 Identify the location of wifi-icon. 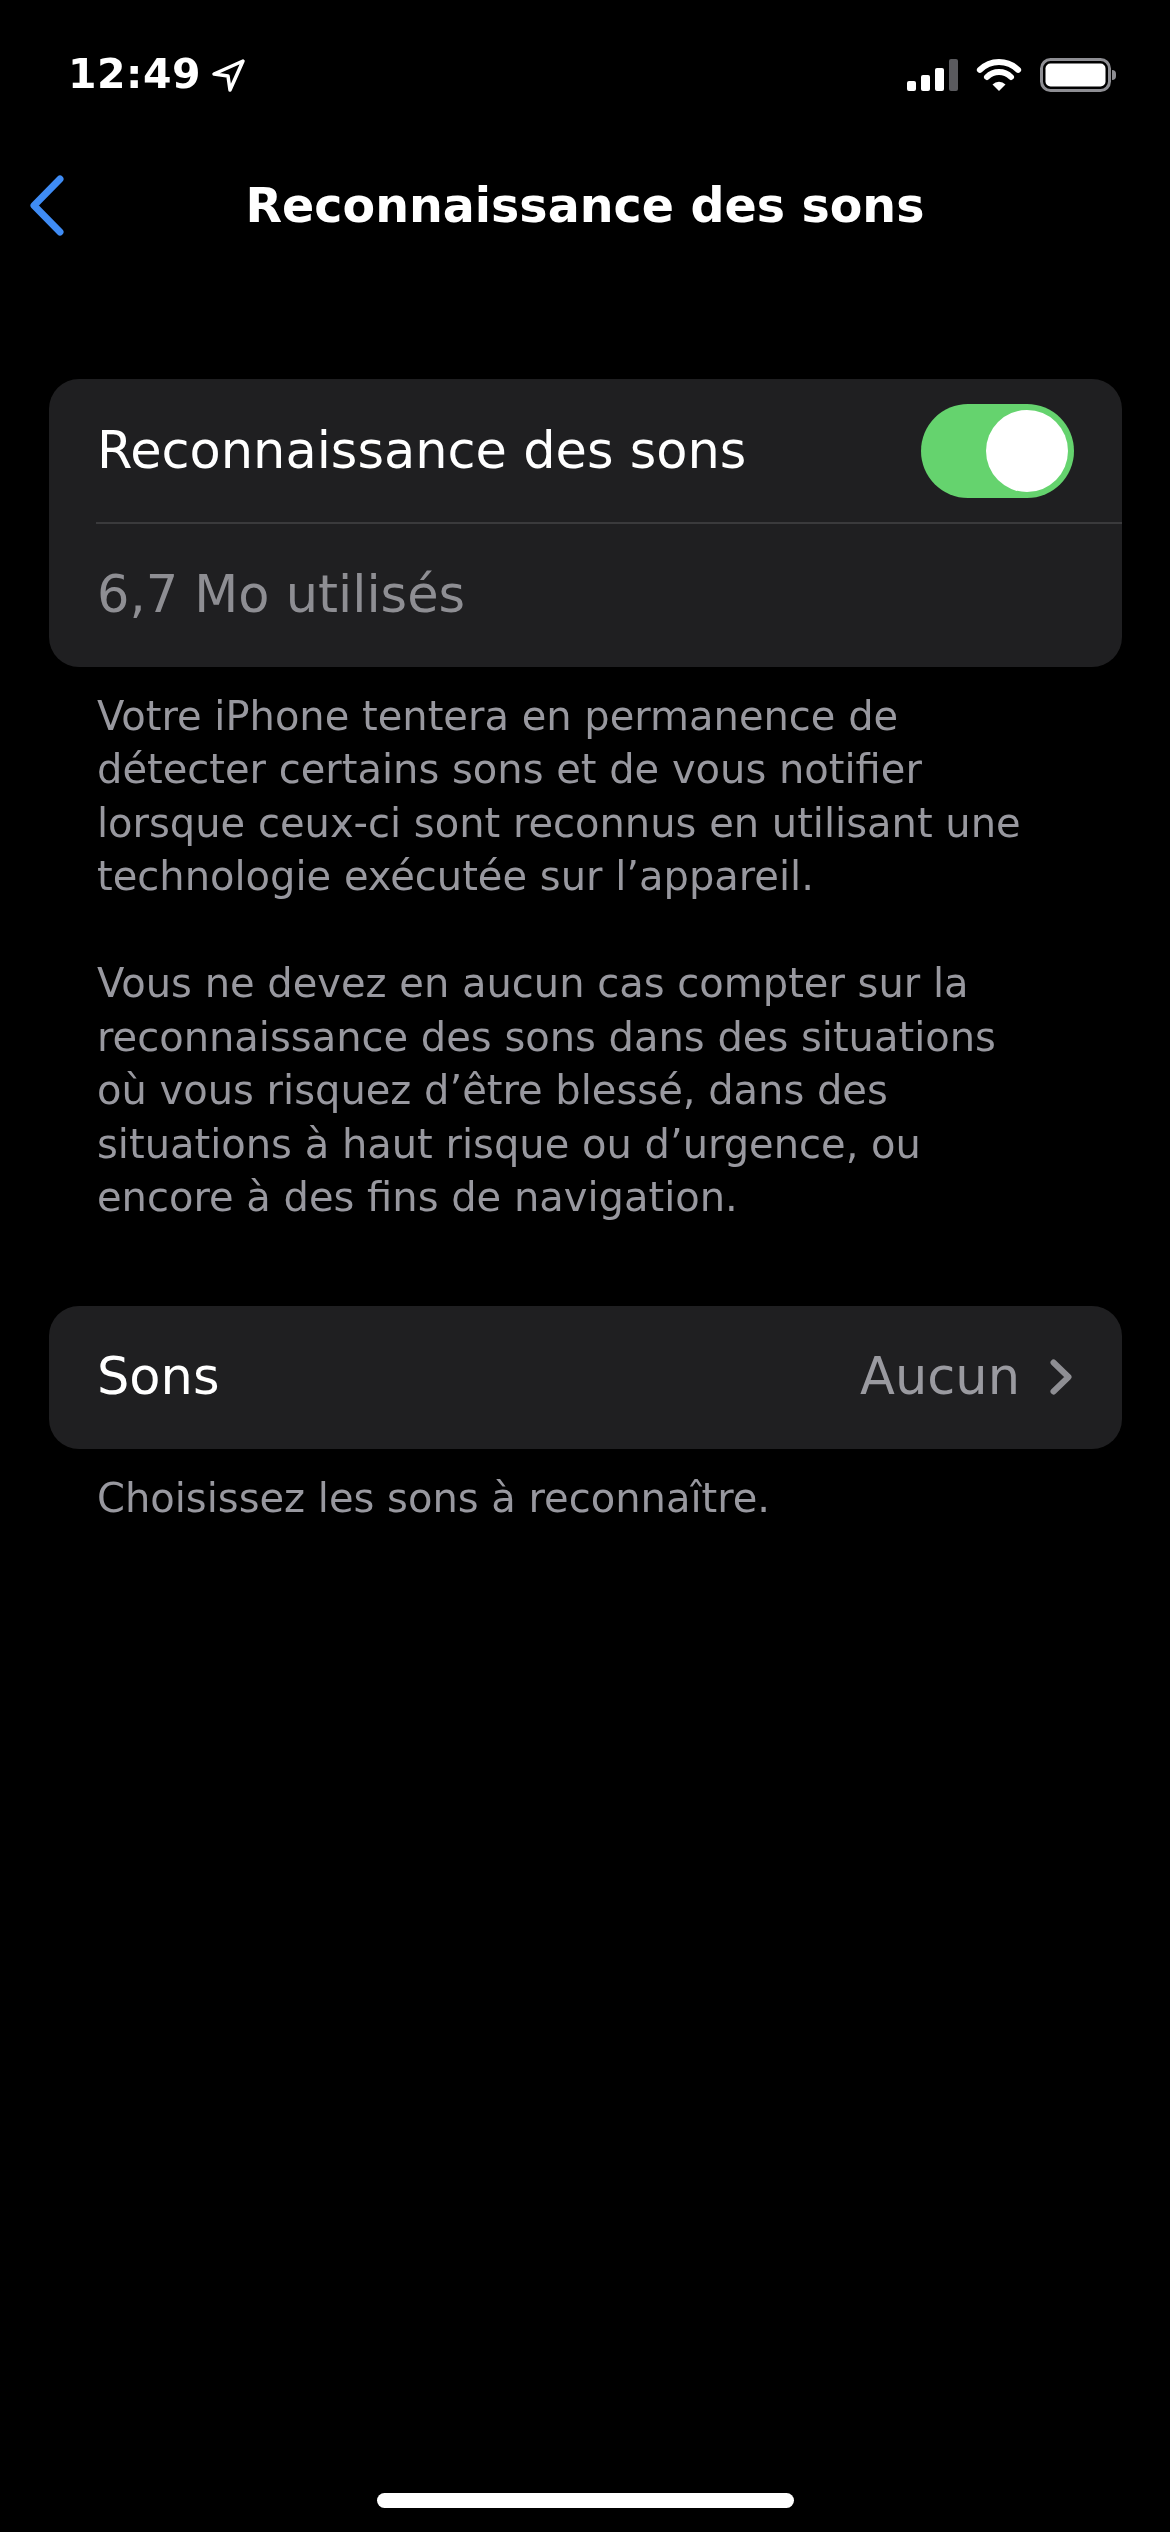
(999, 75).